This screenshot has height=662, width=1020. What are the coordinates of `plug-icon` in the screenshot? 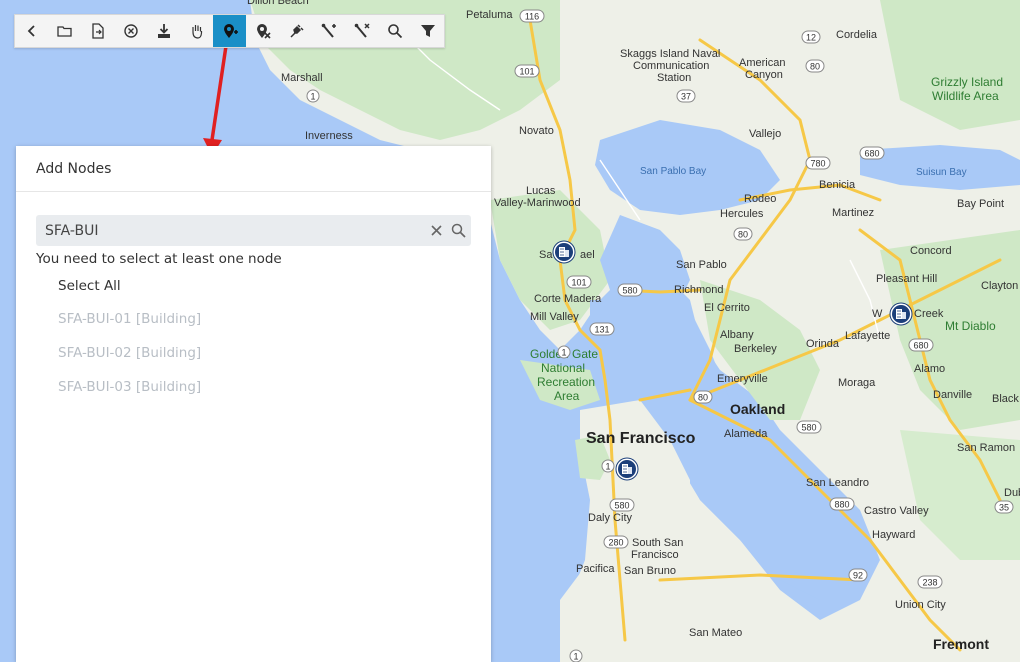 It's located at (296, 31).